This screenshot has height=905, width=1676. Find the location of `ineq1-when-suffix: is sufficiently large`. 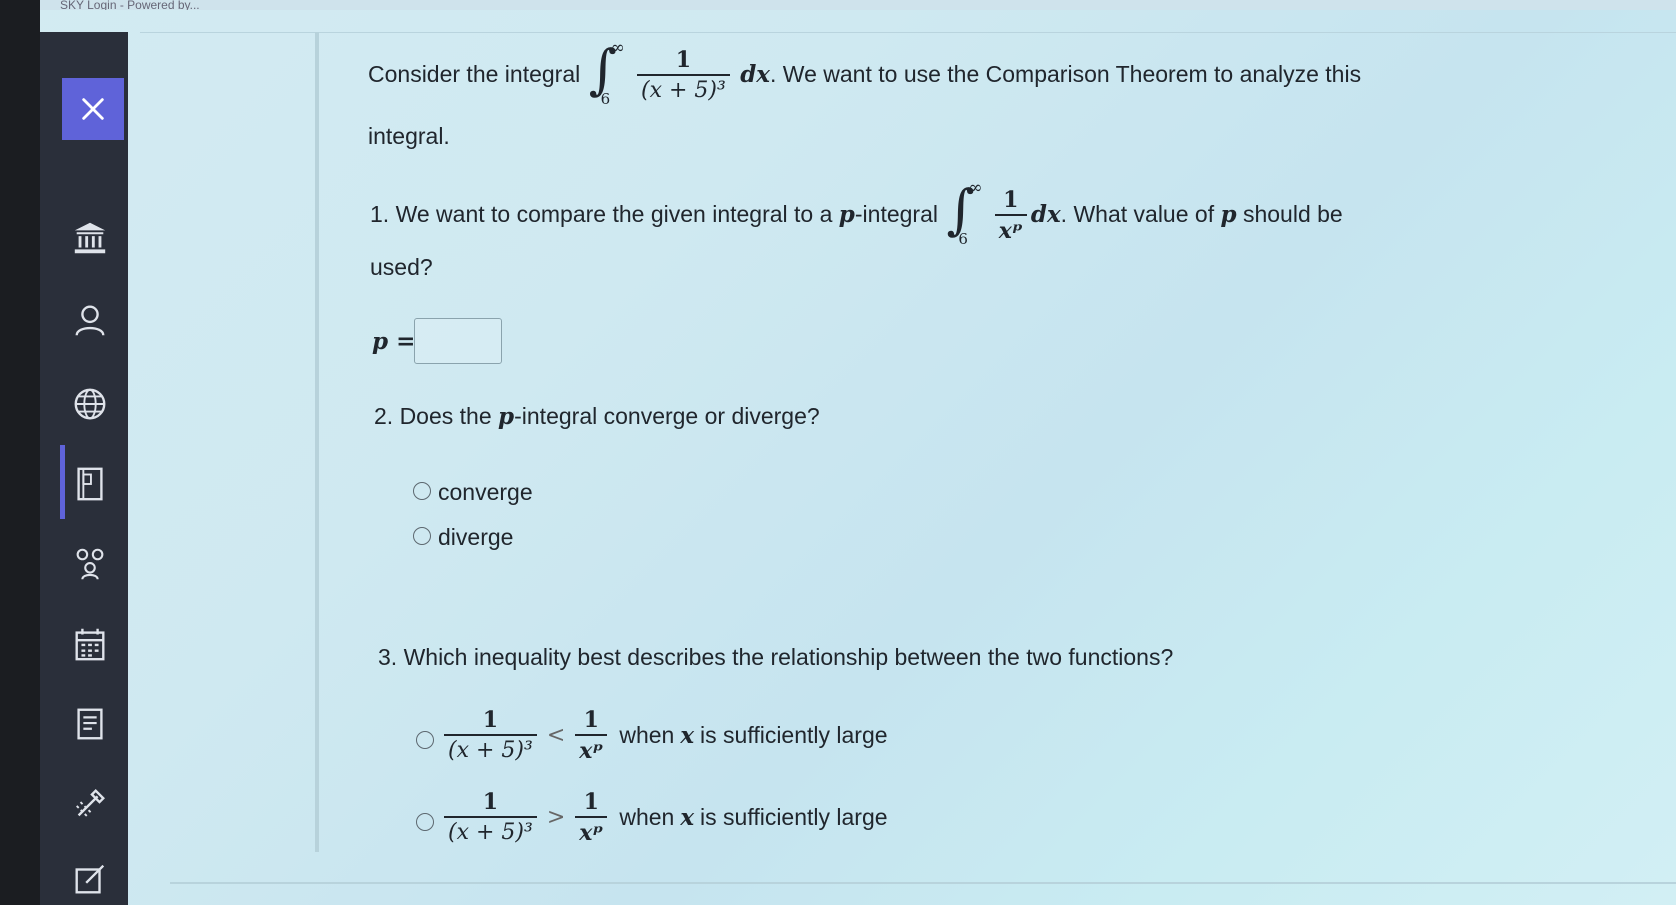

ineq1-when-suffix: is sufficiently large is located at coordinates (794, 735).